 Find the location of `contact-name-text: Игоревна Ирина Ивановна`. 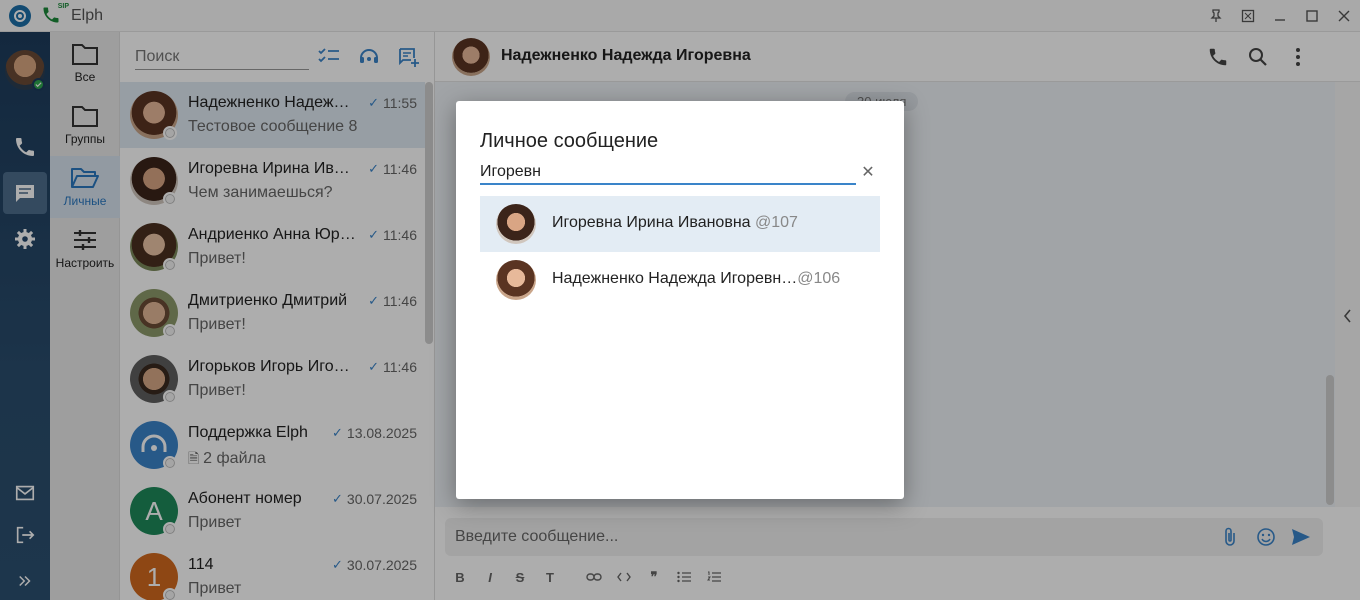

contact-name-text: Игоревна Ирина Ивановна is located at coordinates (651, 222).